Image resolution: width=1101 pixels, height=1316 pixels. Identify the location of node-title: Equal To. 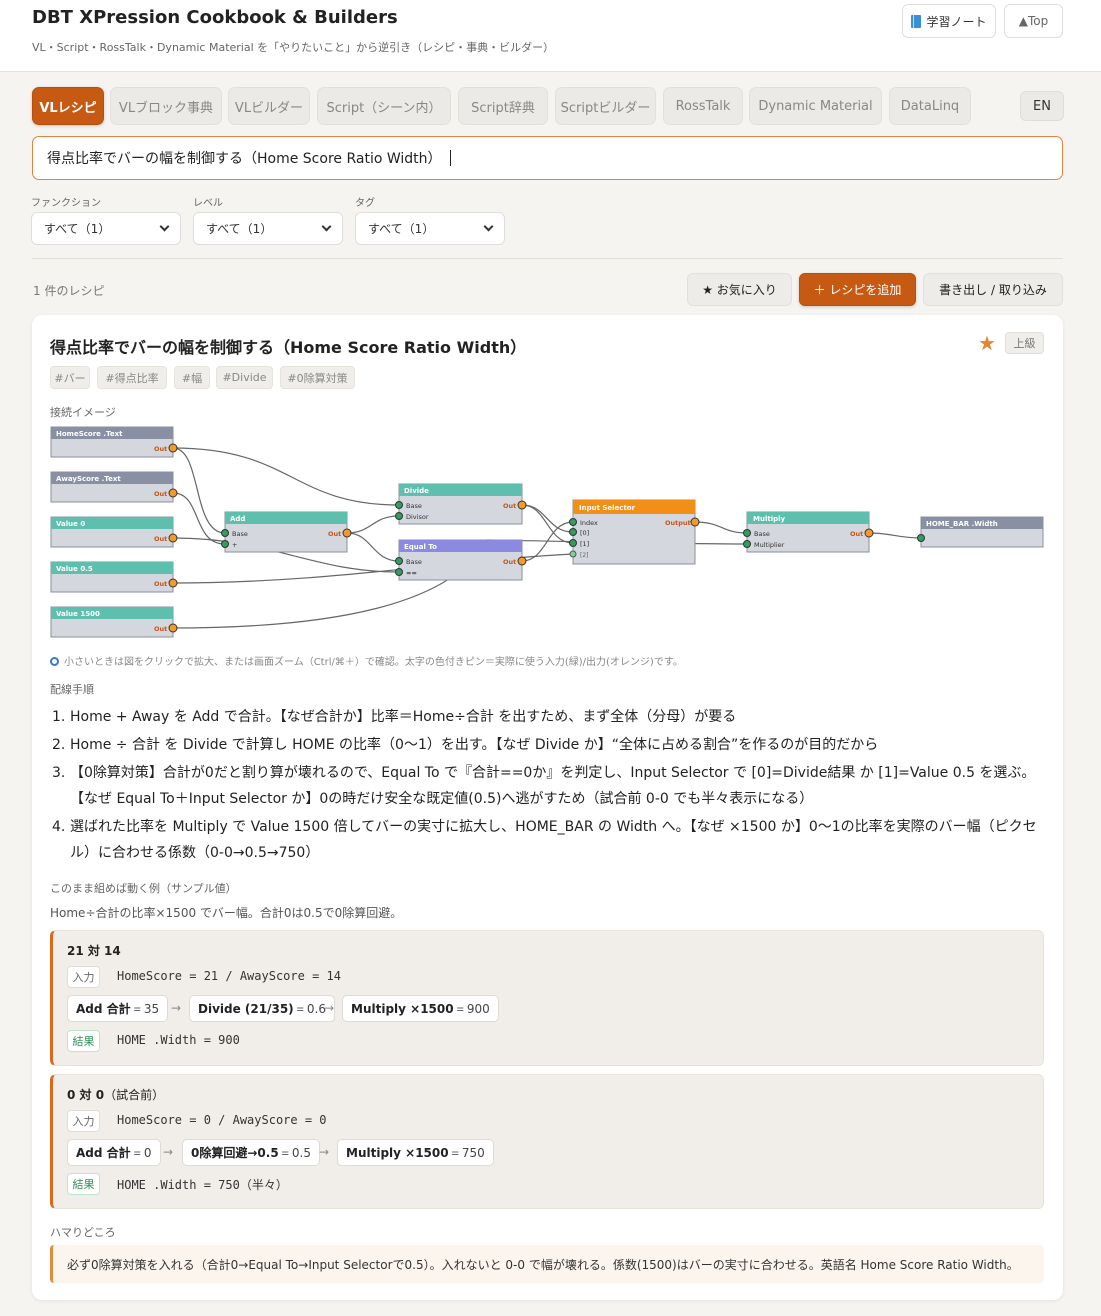
(420, 547).